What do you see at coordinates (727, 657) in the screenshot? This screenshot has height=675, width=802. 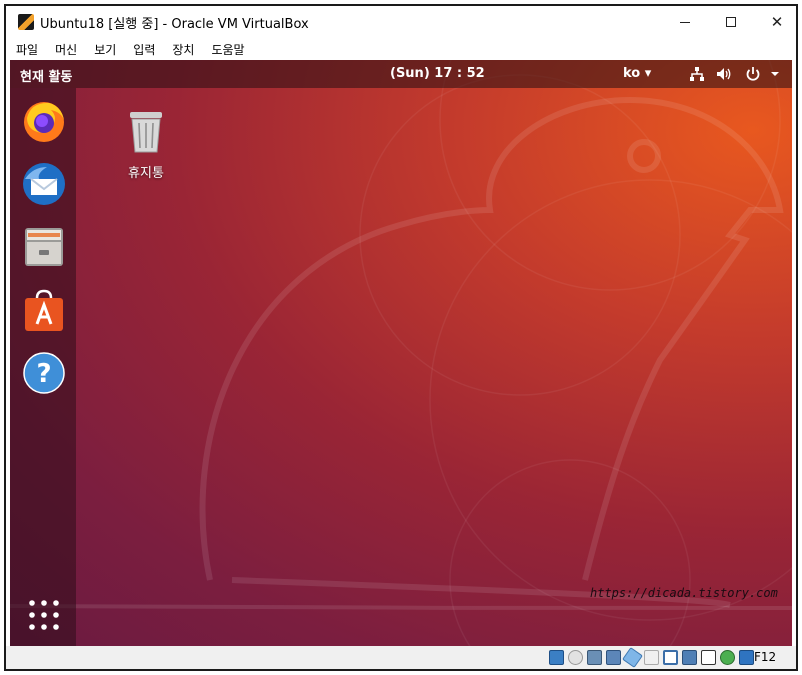 I see `mouse-integration-icon` at bounding box center [727, 657].